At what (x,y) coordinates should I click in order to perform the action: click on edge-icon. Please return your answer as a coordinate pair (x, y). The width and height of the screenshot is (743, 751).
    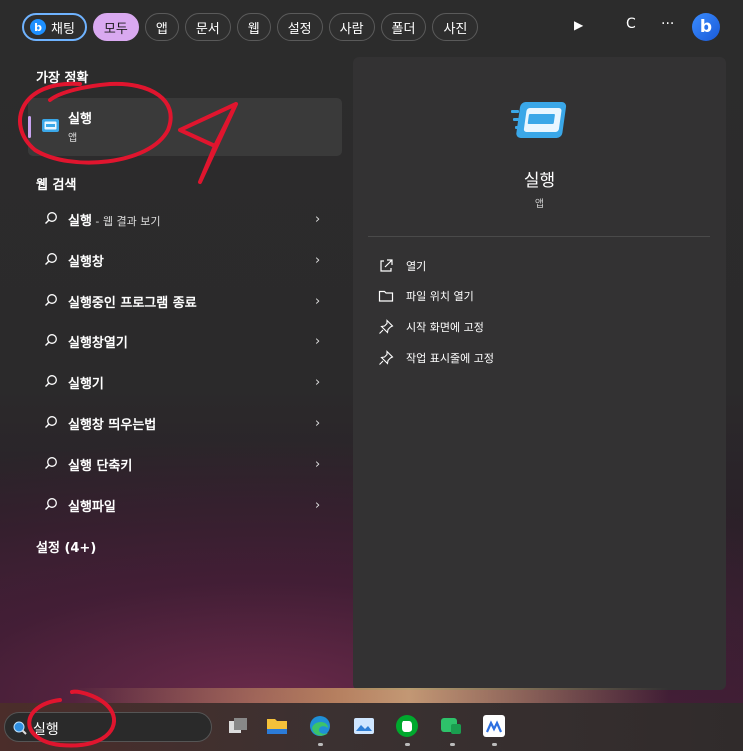
    Looking at the image, I should click on (320, 726).